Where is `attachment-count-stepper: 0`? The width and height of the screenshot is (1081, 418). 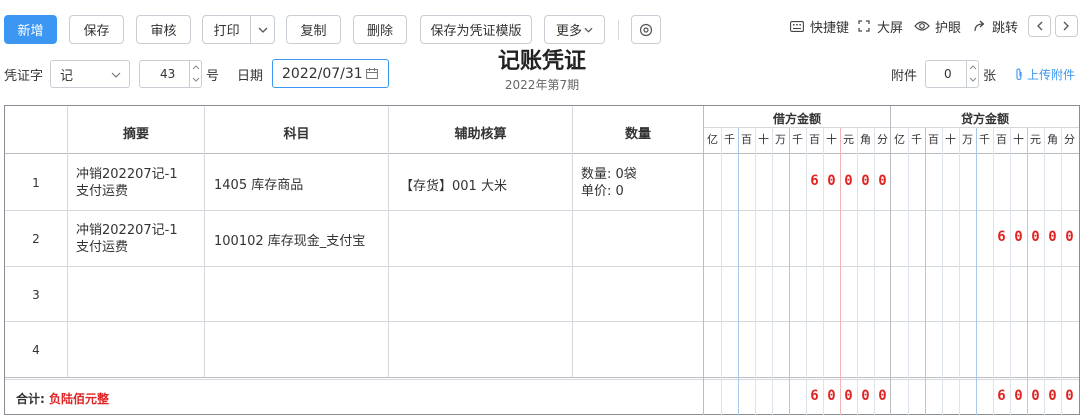 attachment-count-stepper: 0 is located at coordinates (952, 74).